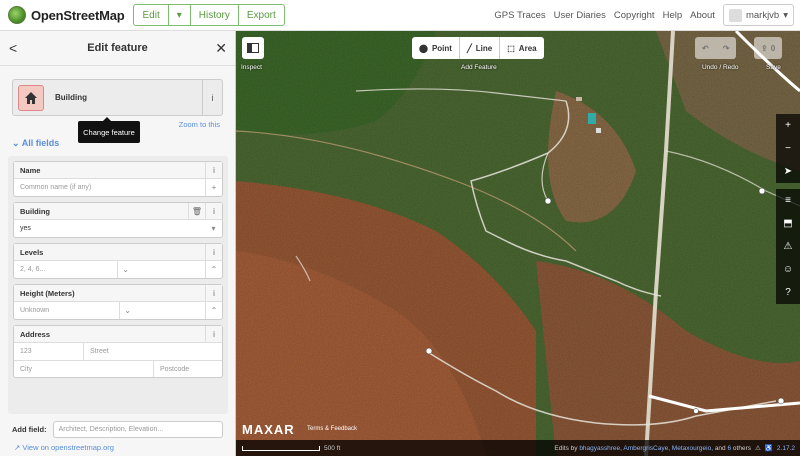 The height and width of the screenshot is (456, 800). What do you see at coordinates (180, 15) in the screenshot?
I see `edit-dropdown-icon: ▾` at bounding box center [180, 15].